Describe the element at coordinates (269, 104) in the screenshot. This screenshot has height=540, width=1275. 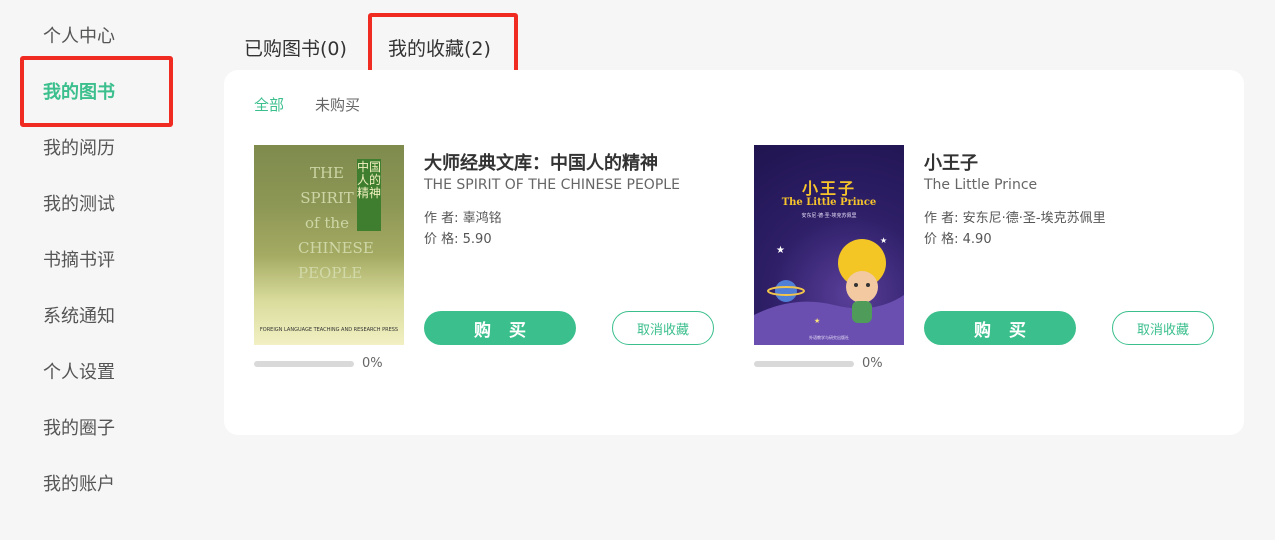
I see `filter-all: 全部` at that location.